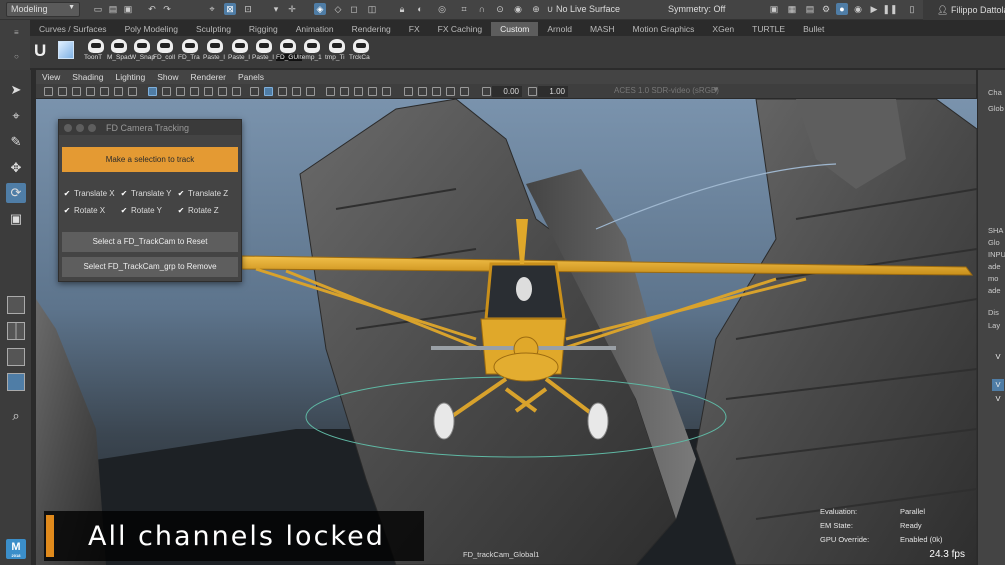 The width and height of the screenshot is (1005, 565). Describe the element at coordinates (344, 91) in the screenshot. I see `ambient-occlusion-icon` at that location.